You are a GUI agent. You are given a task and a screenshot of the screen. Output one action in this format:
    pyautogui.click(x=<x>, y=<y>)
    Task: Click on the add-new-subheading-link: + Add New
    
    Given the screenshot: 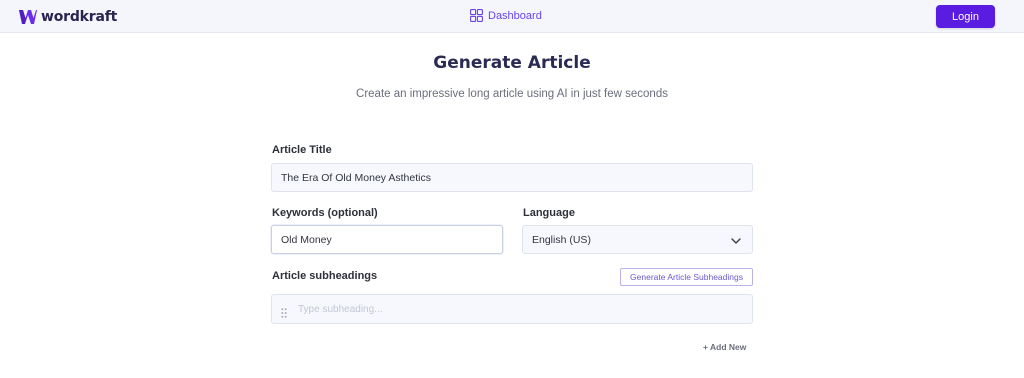 What is the action you would take?
    pyautogui.click(x=724, y=347)
    